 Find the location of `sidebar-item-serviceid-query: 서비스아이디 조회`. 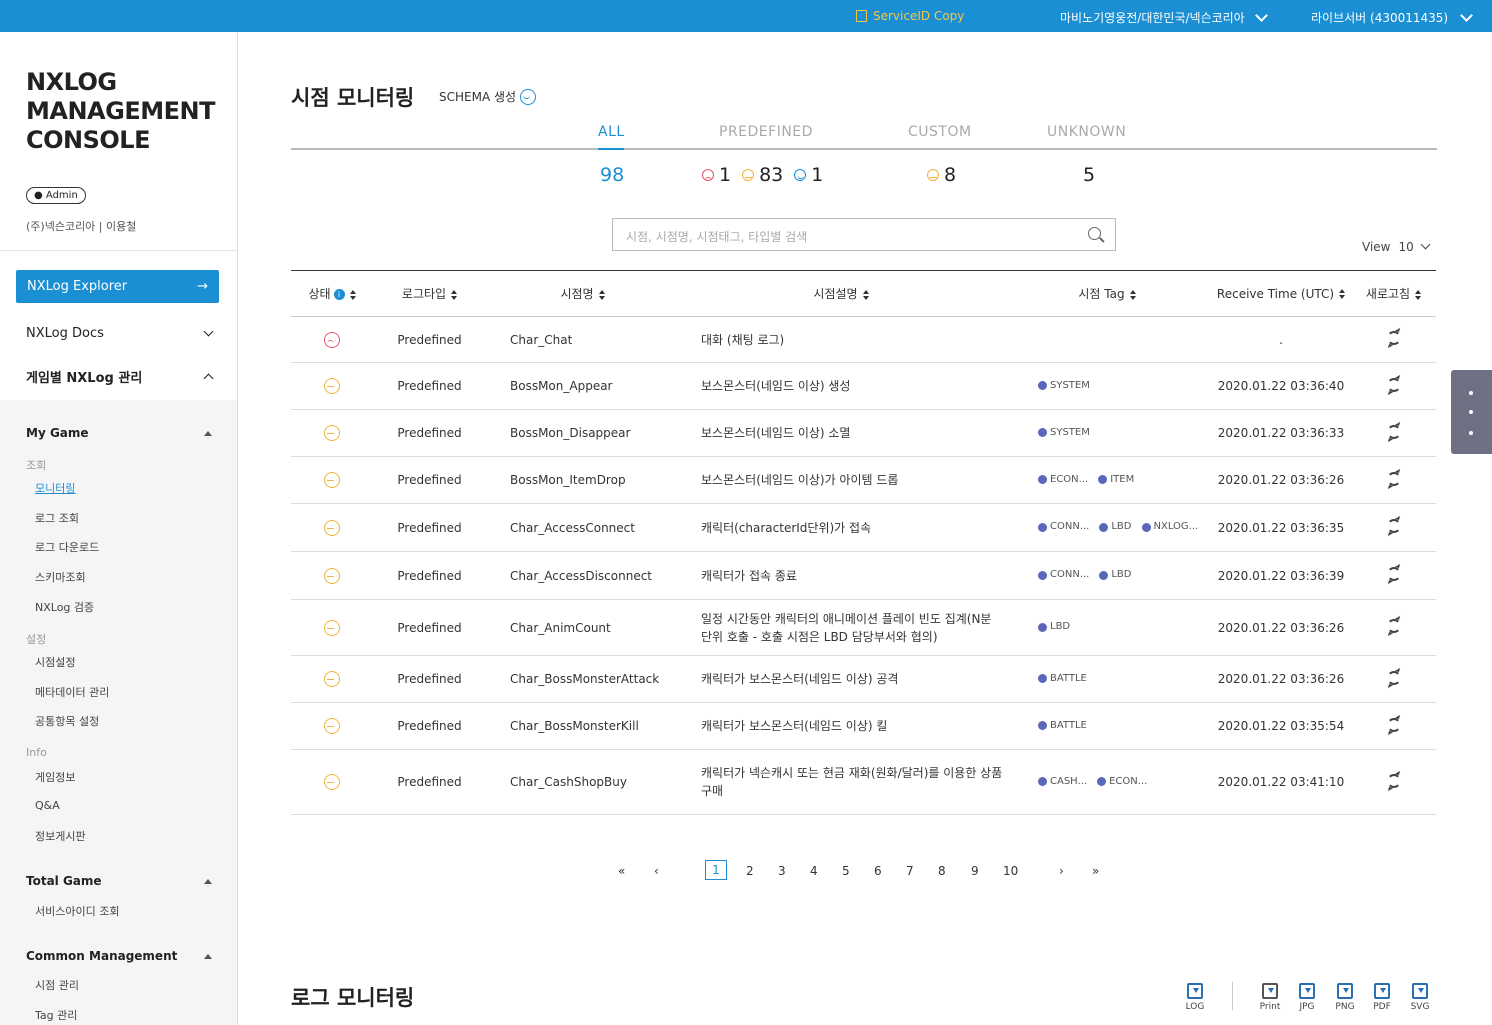

sidebar-item-serviceid-query: 서비스아이디 조회 is located at coordinates (77, 911).